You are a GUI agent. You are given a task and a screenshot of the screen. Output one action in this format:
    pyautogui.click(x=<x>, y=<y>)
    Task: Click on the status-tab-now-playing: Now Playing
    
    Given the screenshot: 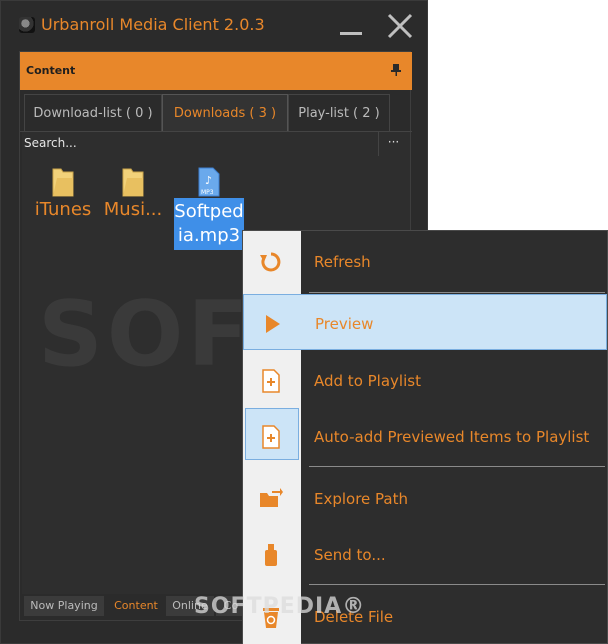 What is the action you would take?
    pyautogui.click(x=64, y=606)
    